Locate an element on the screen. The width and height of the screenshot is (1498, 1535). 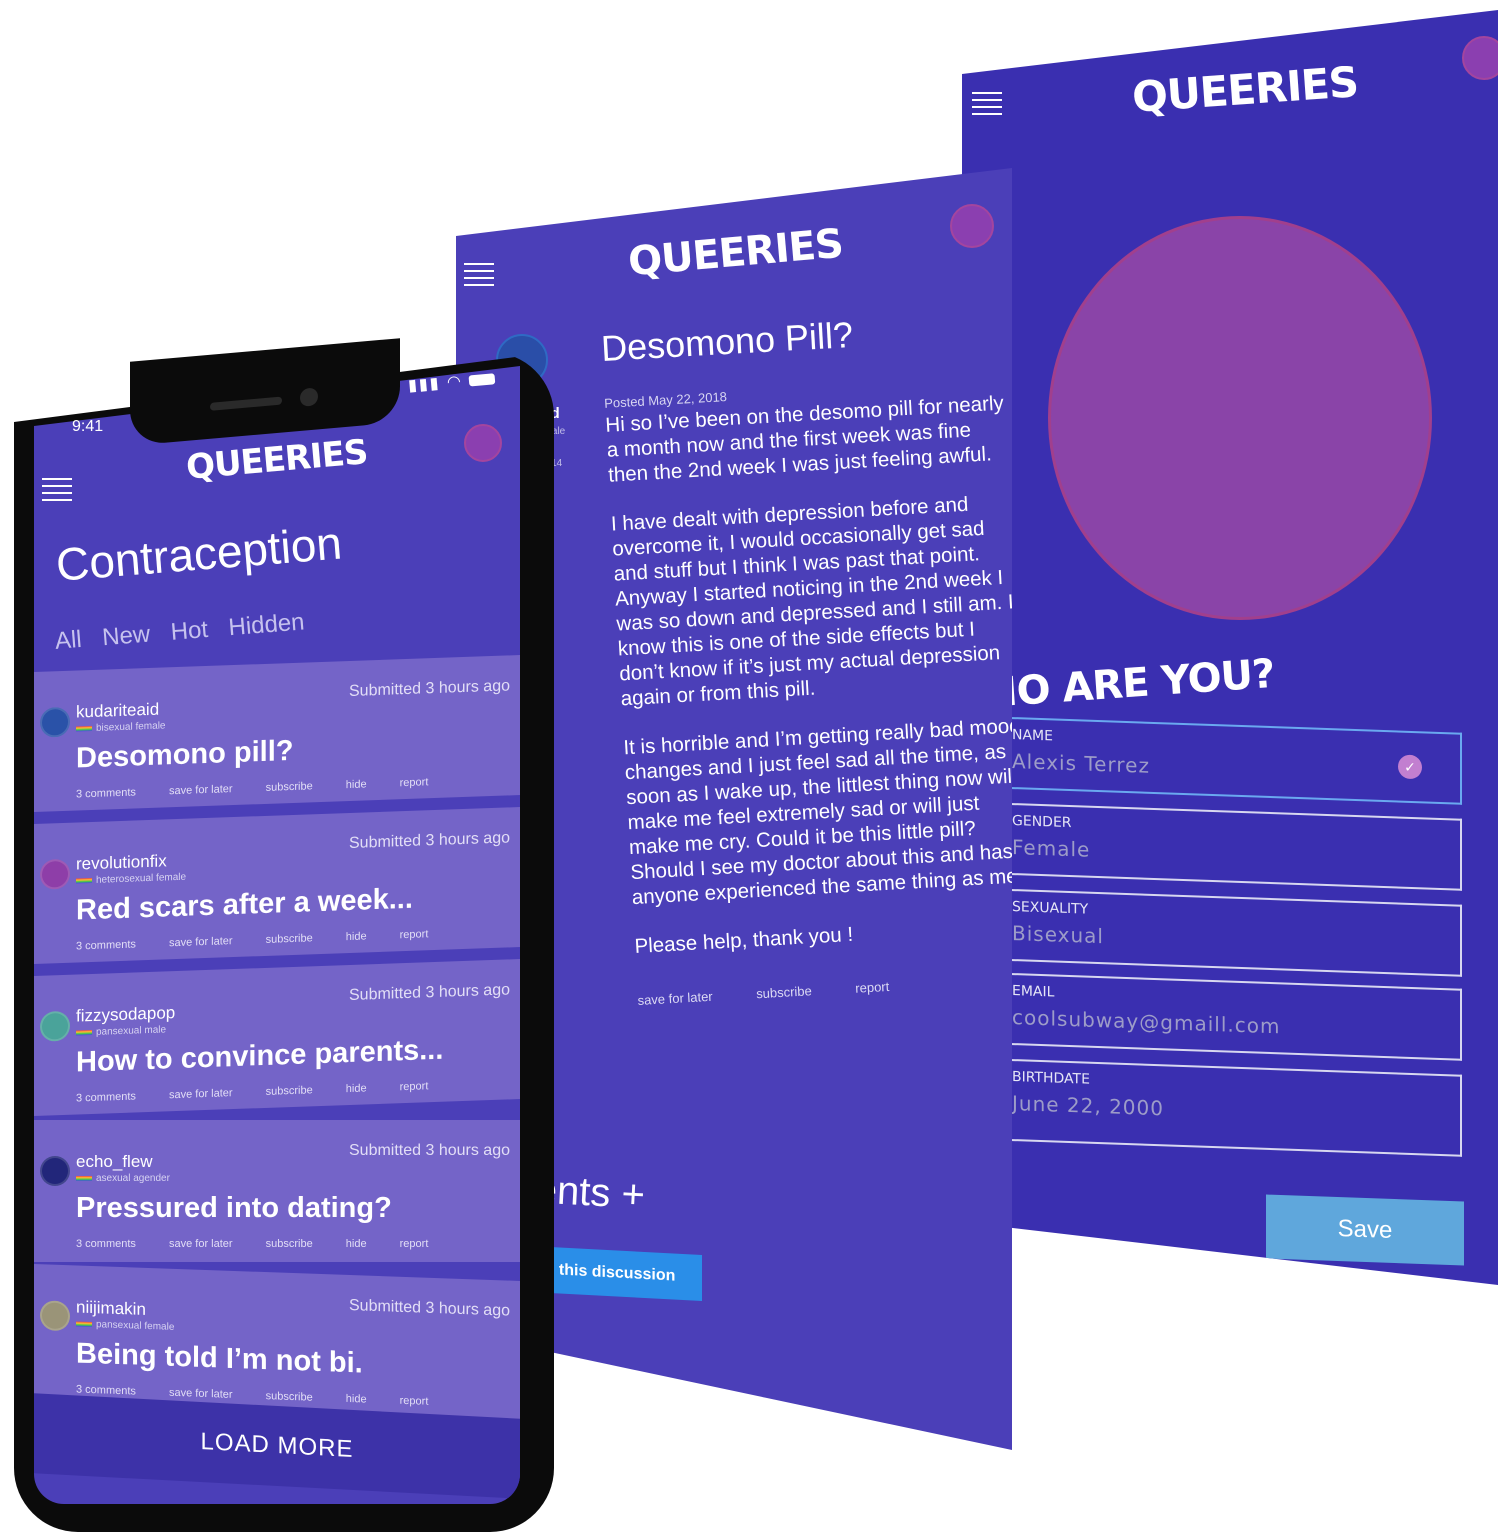
sexuality-field: SEXUALITY Bisexual is located at coordinates (1212, 932).